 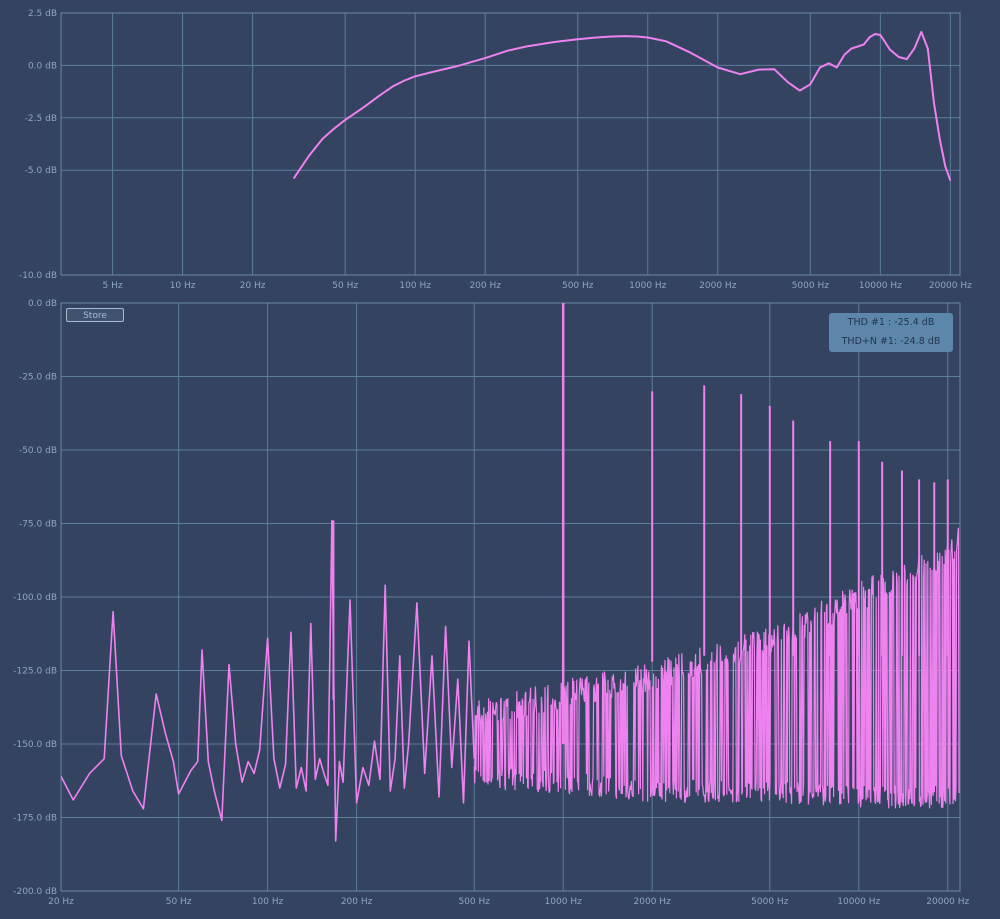 I want to click on store-button: Store, so click(x=95, y=315).